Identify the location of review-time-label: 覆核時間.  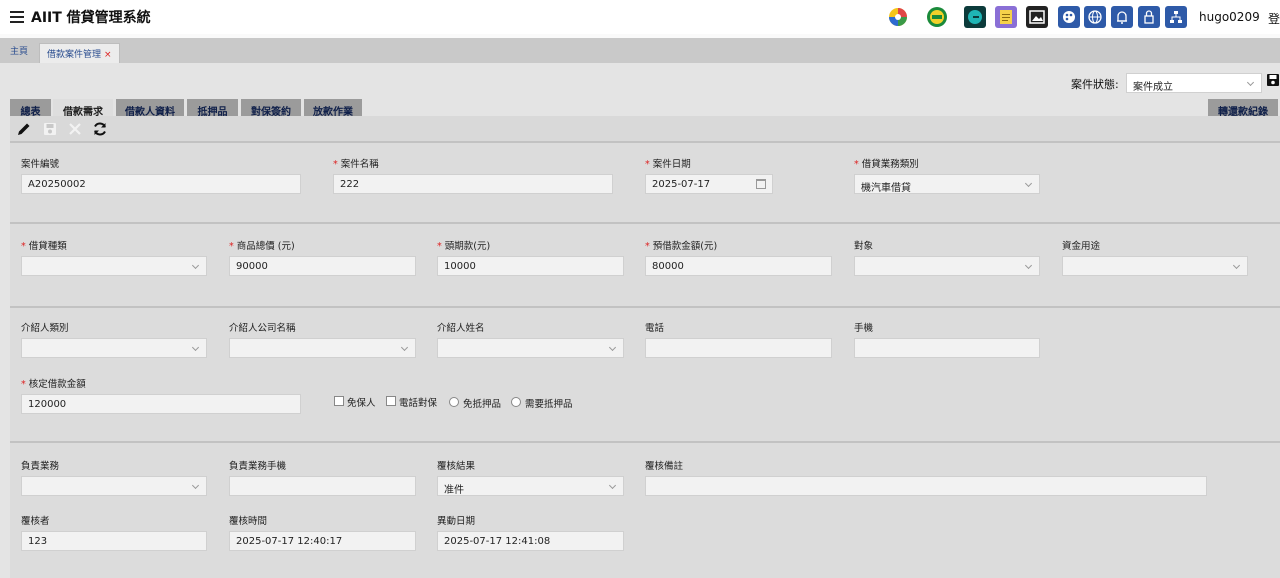
(248, 520).